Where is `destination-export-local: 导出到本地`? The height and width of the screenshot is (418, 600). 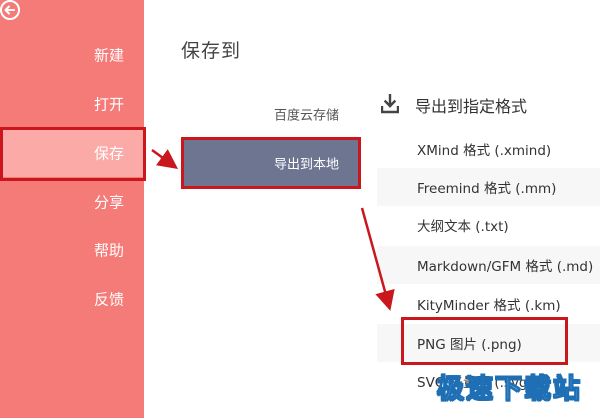 destination-export-local: 导出到本地 is located at coordinates (271, 163).